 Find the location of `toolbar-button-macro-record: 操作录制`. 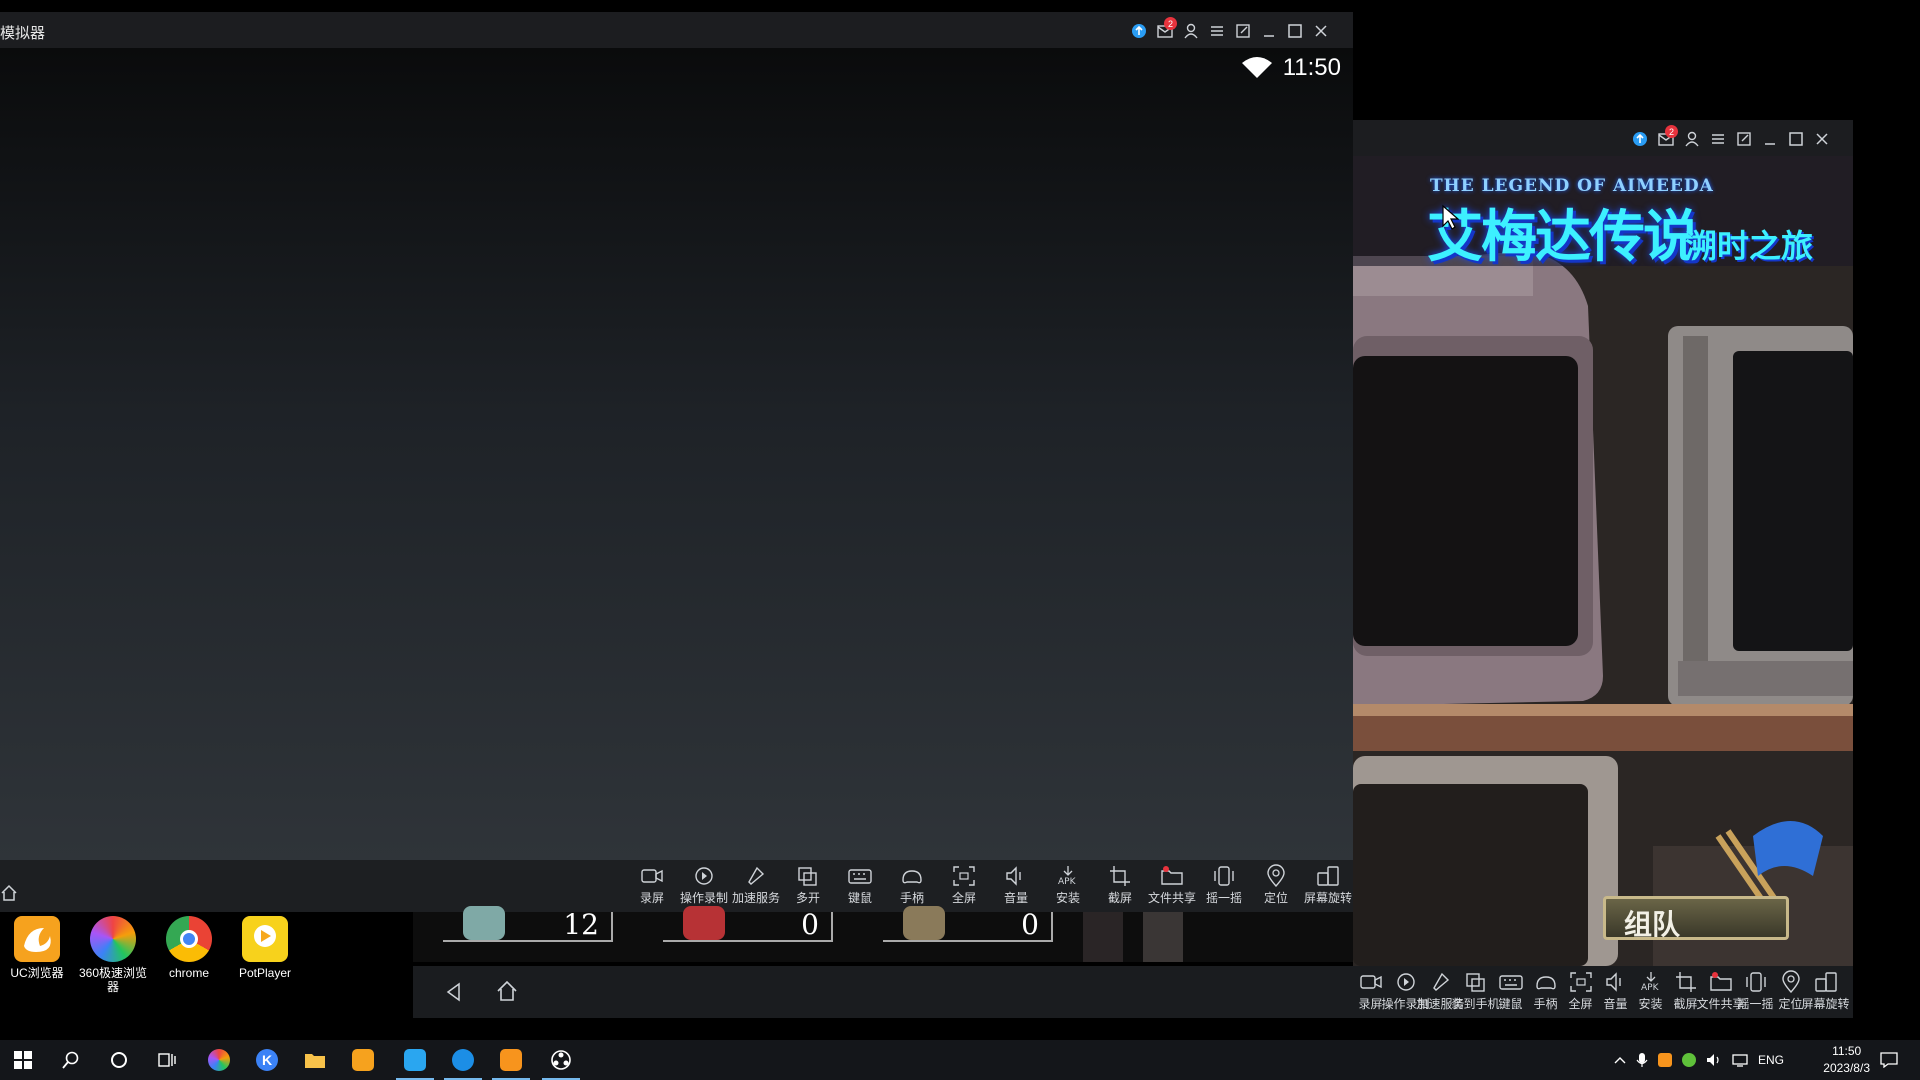

toolbar-button-macro-record: 操作录制 is located at coordinates (704, 887).